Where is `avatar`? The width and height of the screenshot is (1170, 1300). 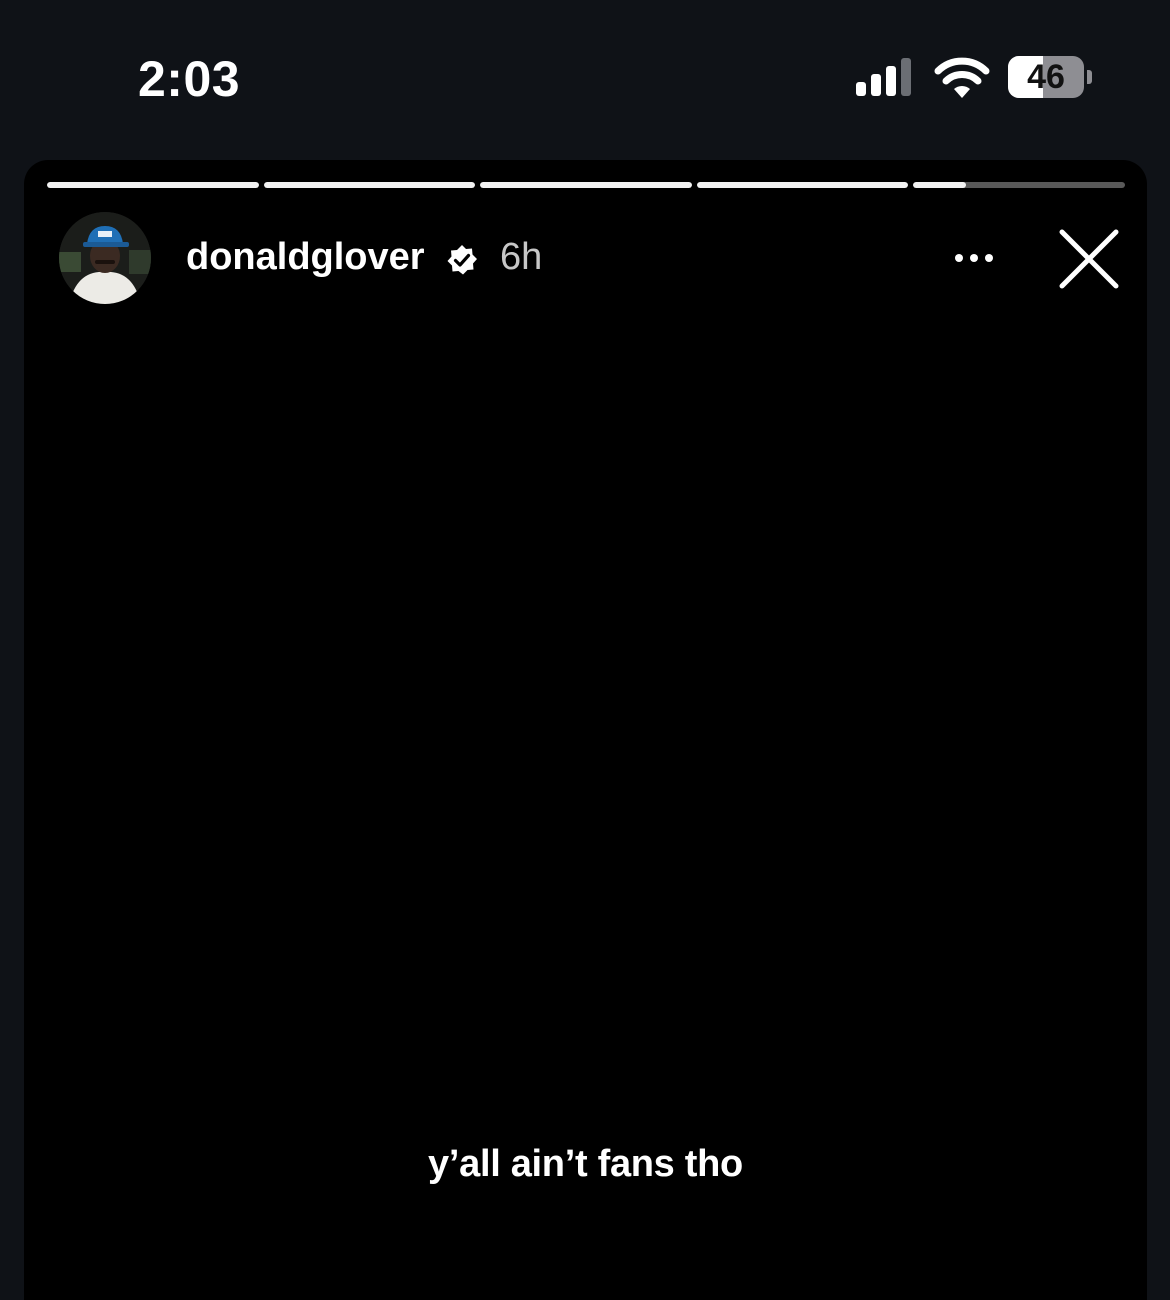 avatar is located at coordinates (105, 258).